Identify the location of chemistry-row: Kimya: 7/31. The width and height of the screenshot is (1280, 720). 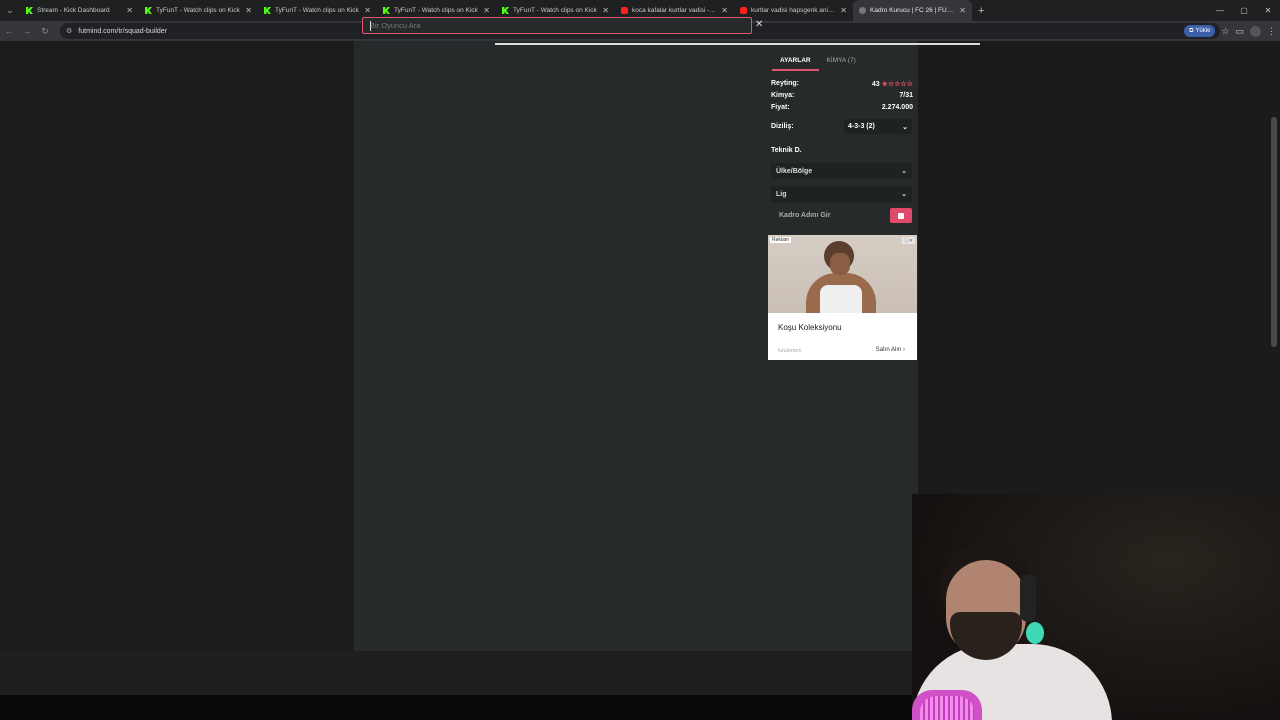
(842, 95).